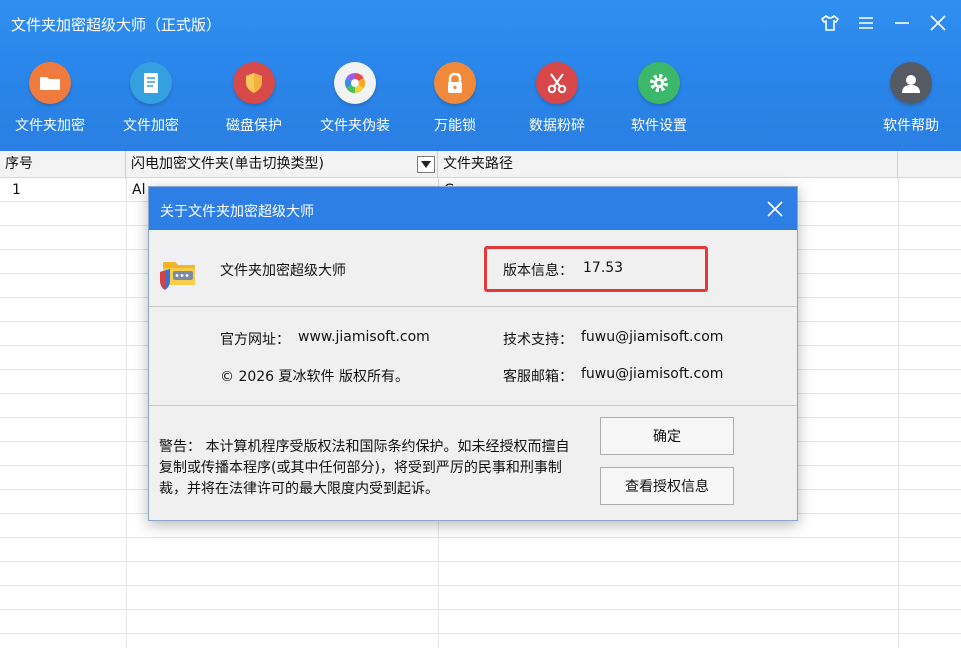  I want to click on user-icon, so click(911, 83).